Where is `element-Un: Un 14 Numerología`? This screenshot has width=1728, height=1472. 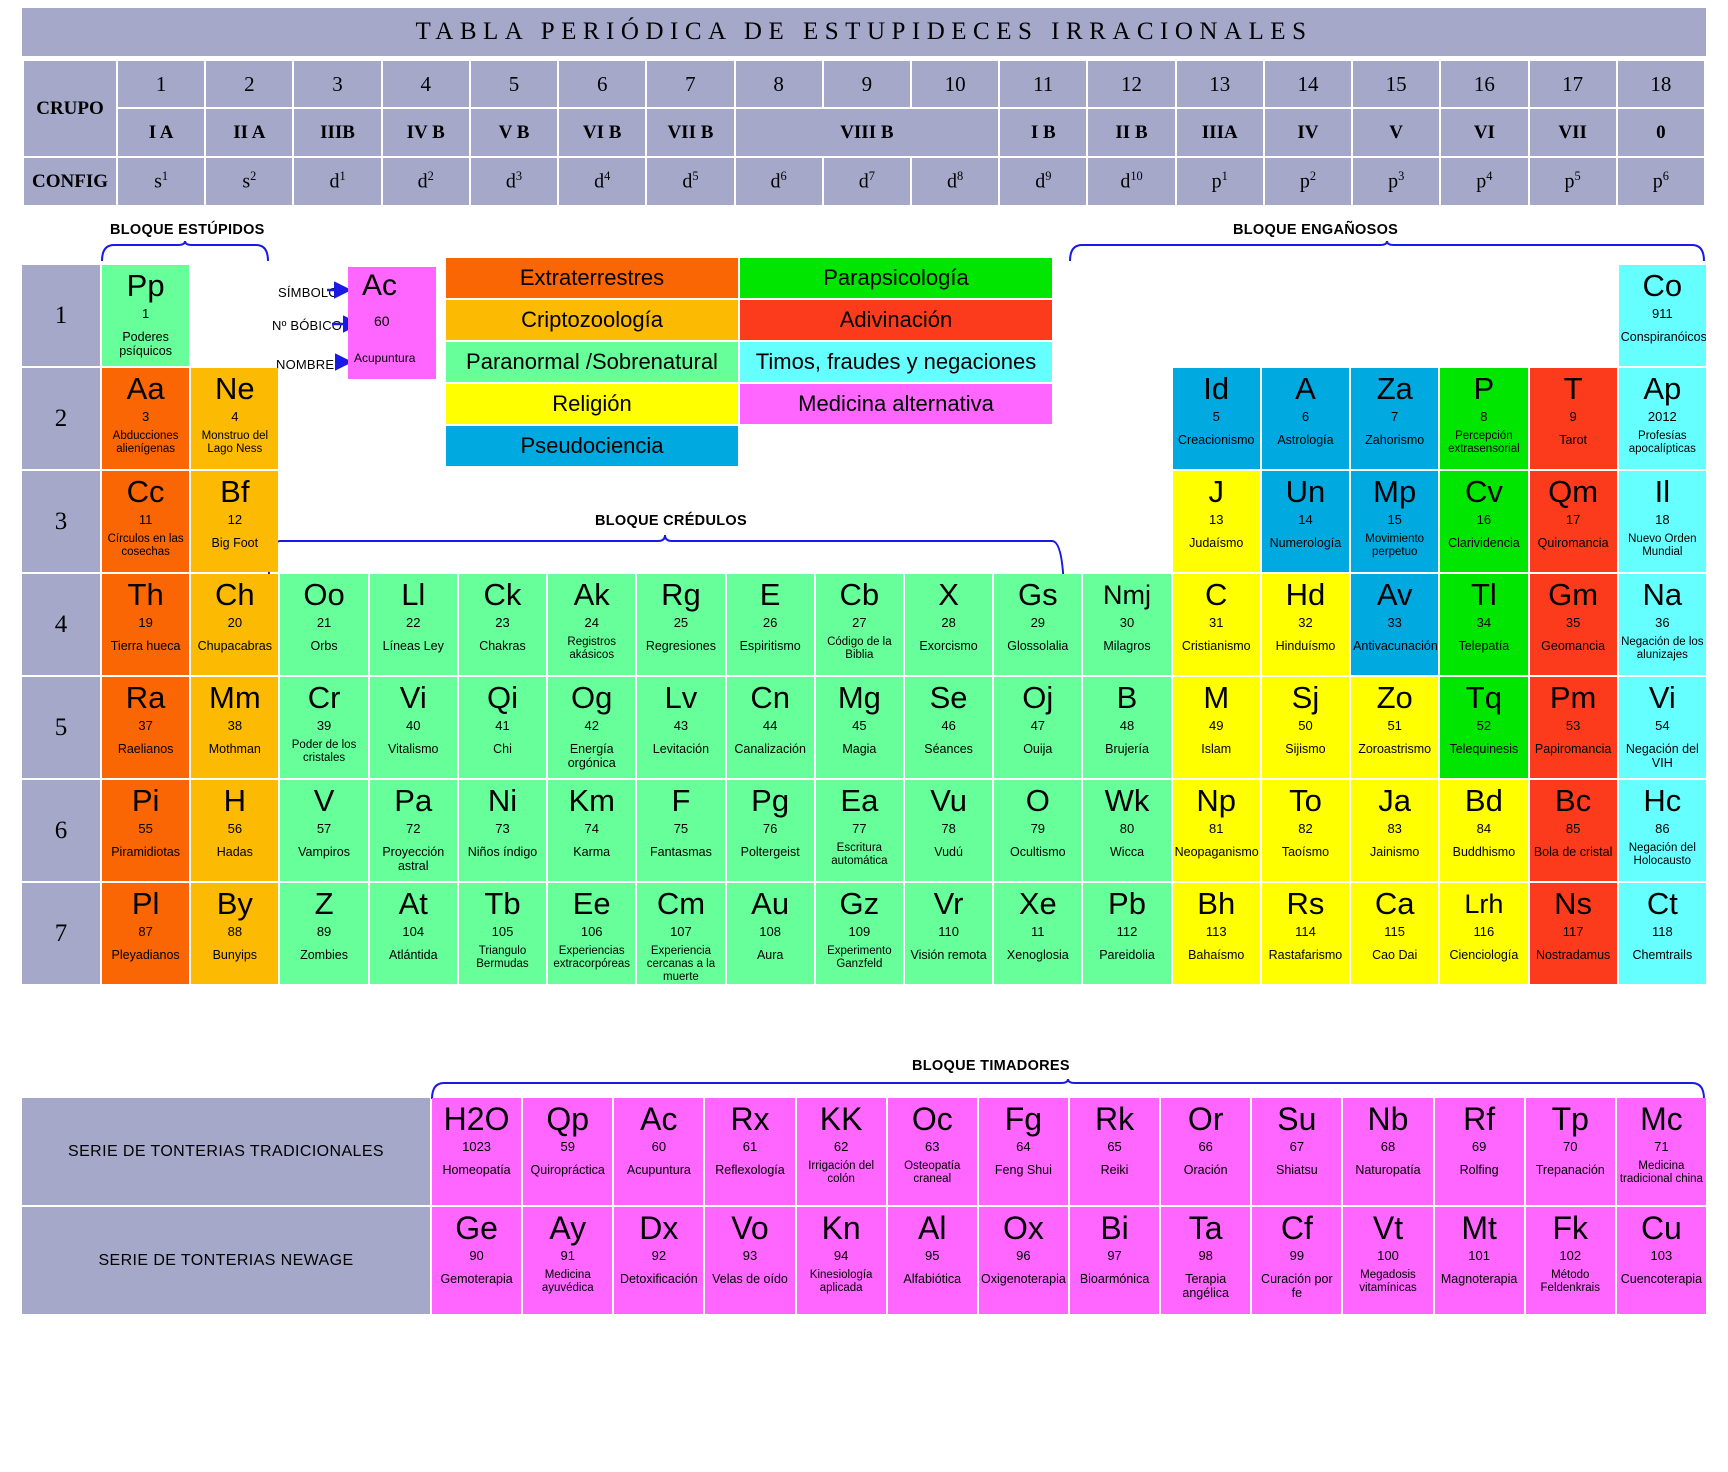 element-Un: Un 14 Numerología is located at coordinates (1305, 521).